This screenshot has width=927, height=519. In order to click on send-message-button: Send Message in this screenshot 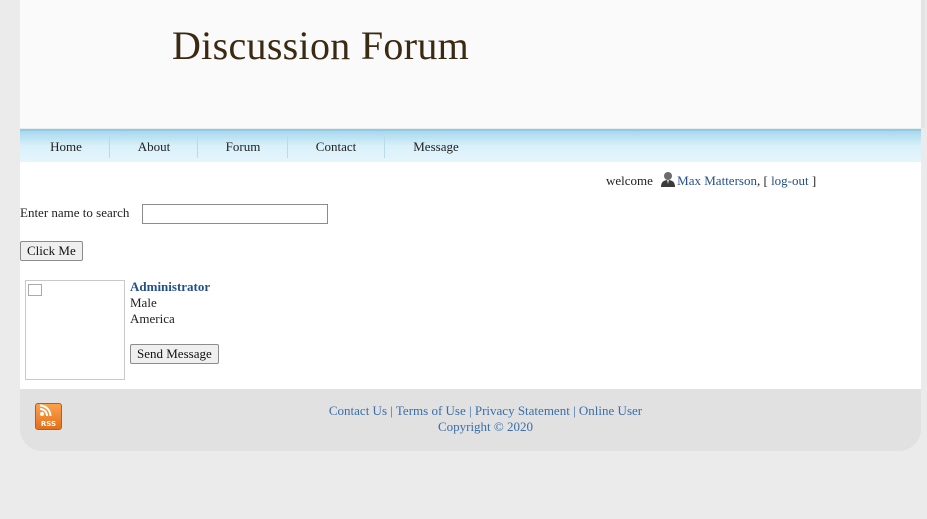, I will do `click(174, 354)`.